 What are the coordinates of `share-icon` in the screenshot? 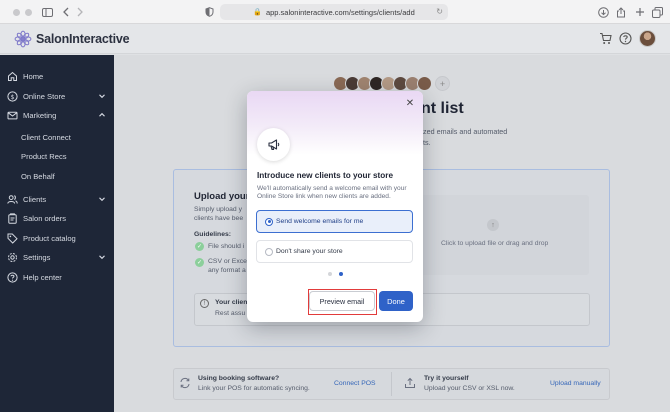 It's located at (621, 12).